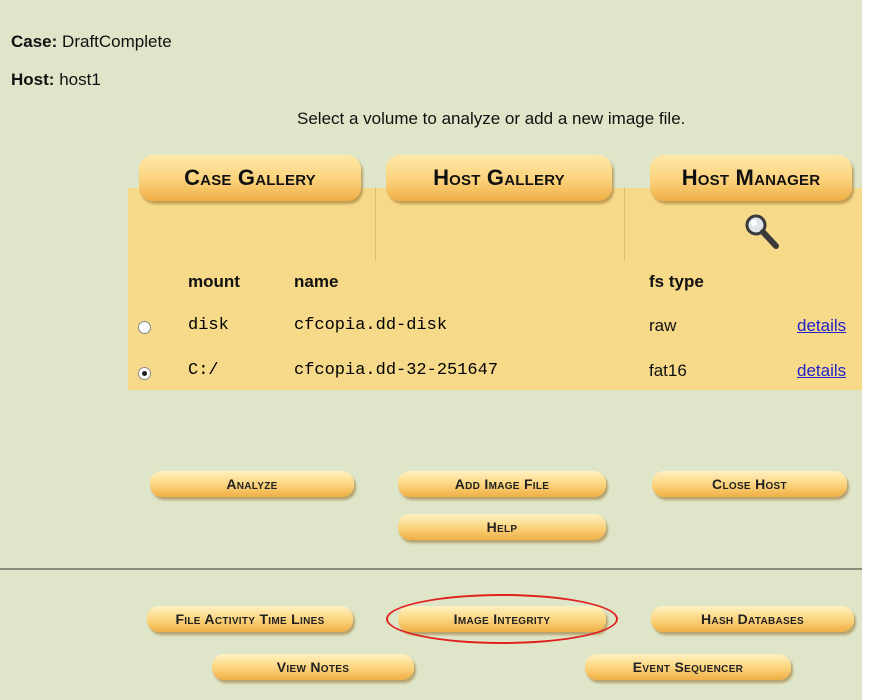 The width and height of the screenshot is (878, 700). Describe the element at coordinates (752, 619) in the screenshot. I see `hash-databases-button: Hash Databases` at that location.